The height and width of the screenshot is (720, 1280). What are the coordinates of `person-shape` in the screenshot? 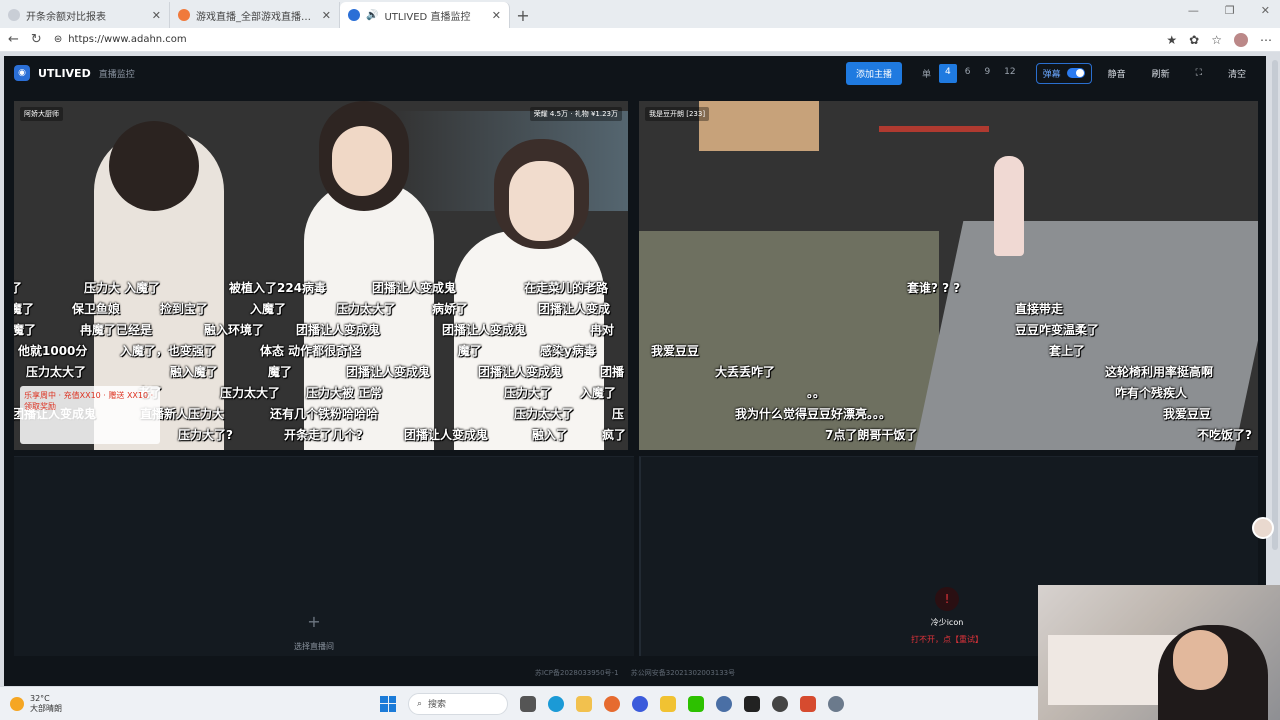 It's located at (1009, 206).